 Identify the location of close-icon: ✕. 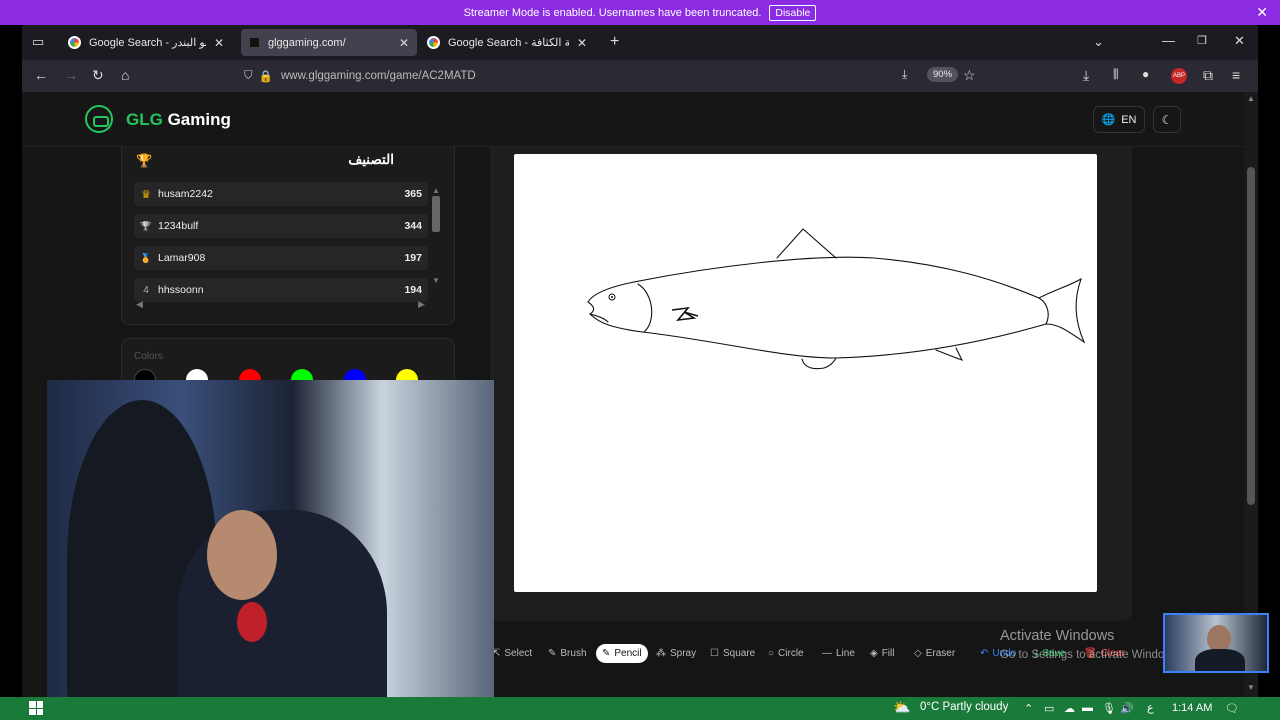
(1262, 12).